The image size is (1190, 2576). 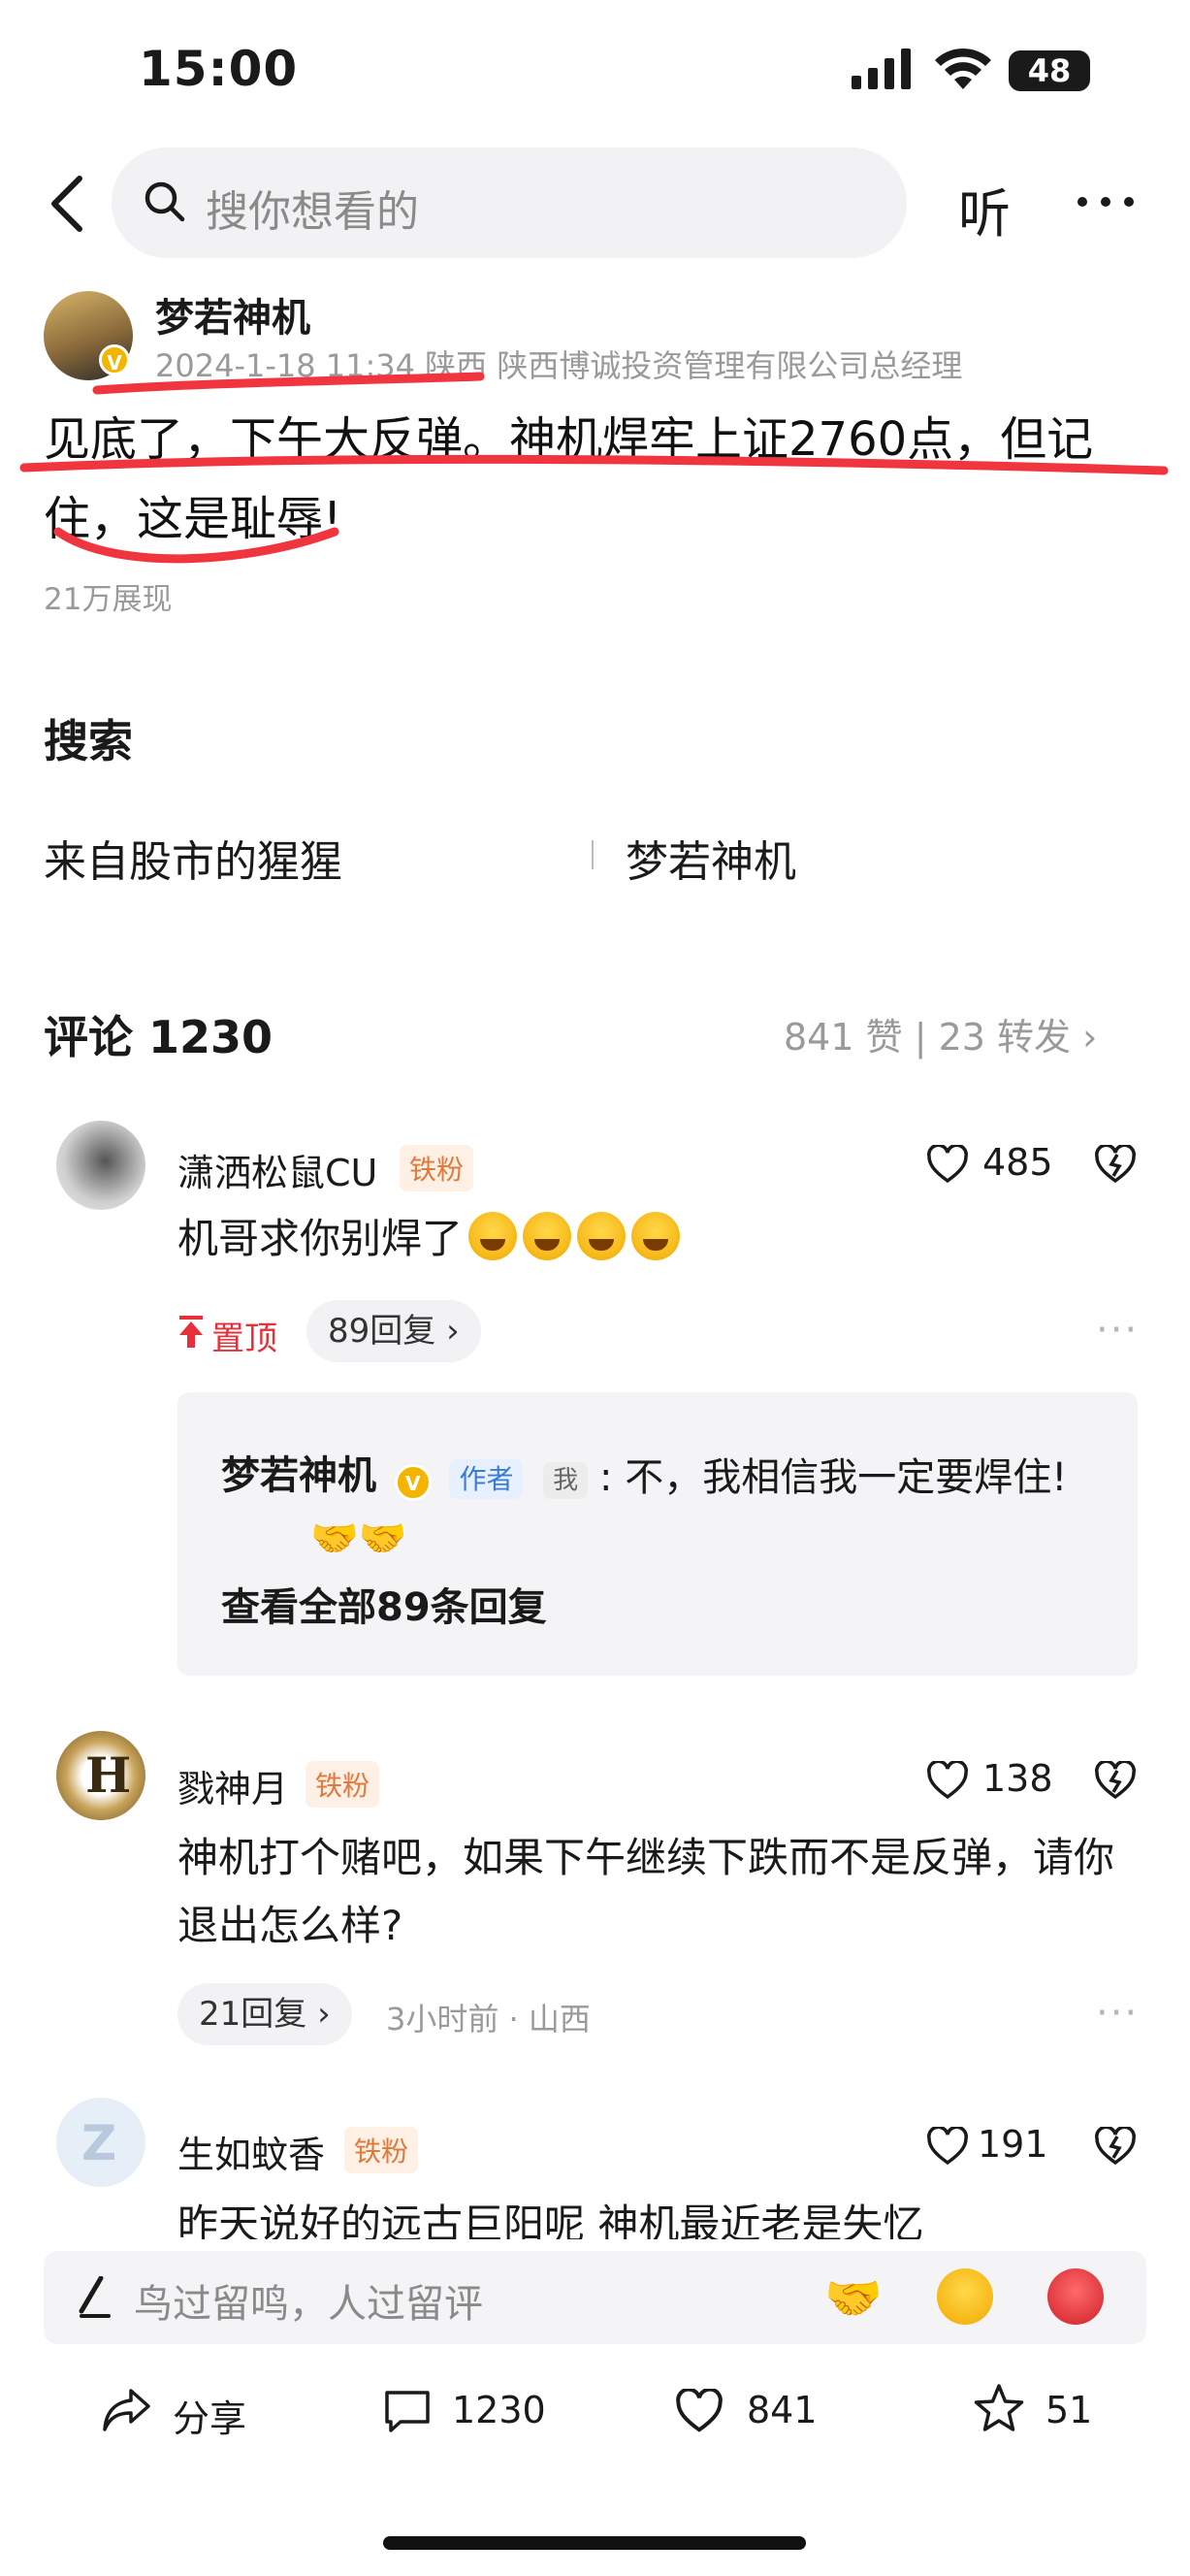 I want to click on listen-button: 听, so click(x=984, y=209).